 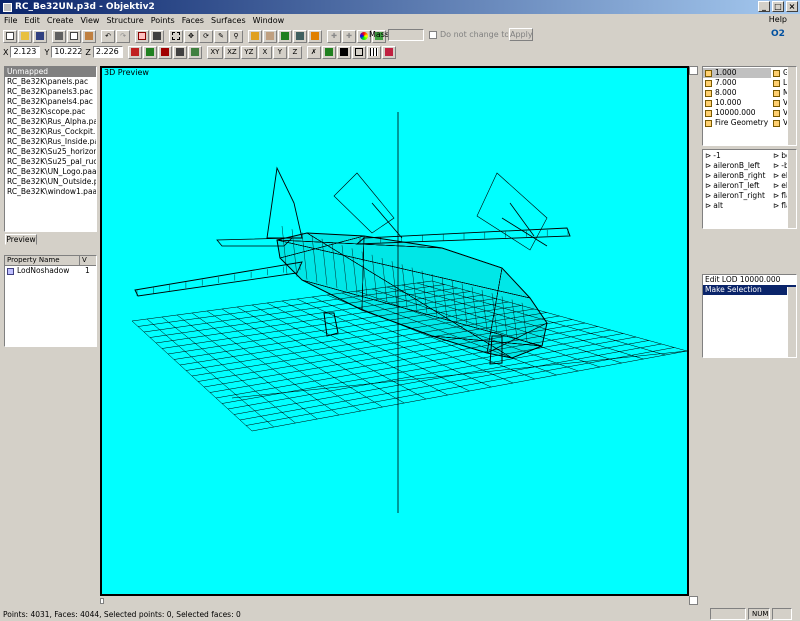 I want to click on texture-item: RC_Be32K\Su25_pal_rucky.p, so click(x=50, y=162).